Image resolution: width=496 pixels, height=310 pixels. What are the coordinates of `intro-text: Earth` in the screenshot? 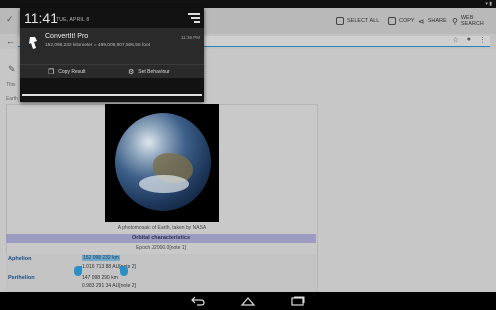 It's located at (12, 99).